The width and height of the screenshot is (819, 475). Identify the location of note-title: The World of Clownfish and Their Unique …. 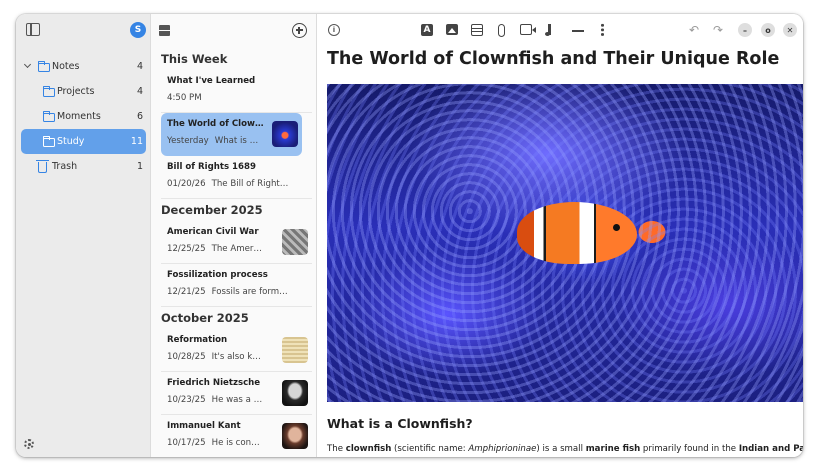
(216, 124).